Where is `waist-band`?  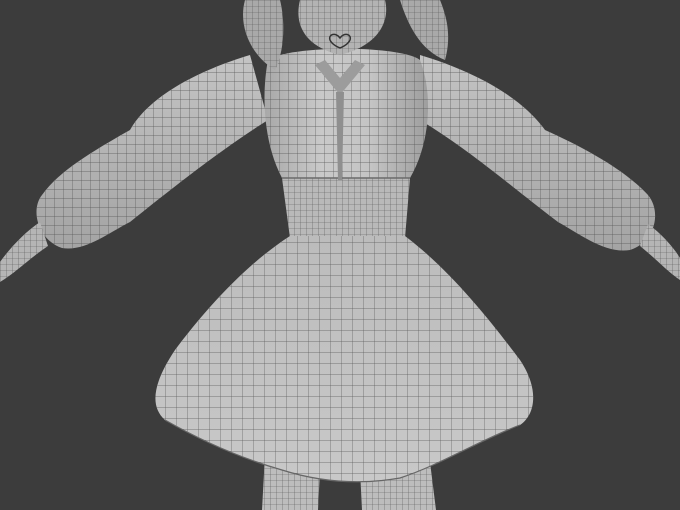 waist-band is located at coordinates (346, 207).